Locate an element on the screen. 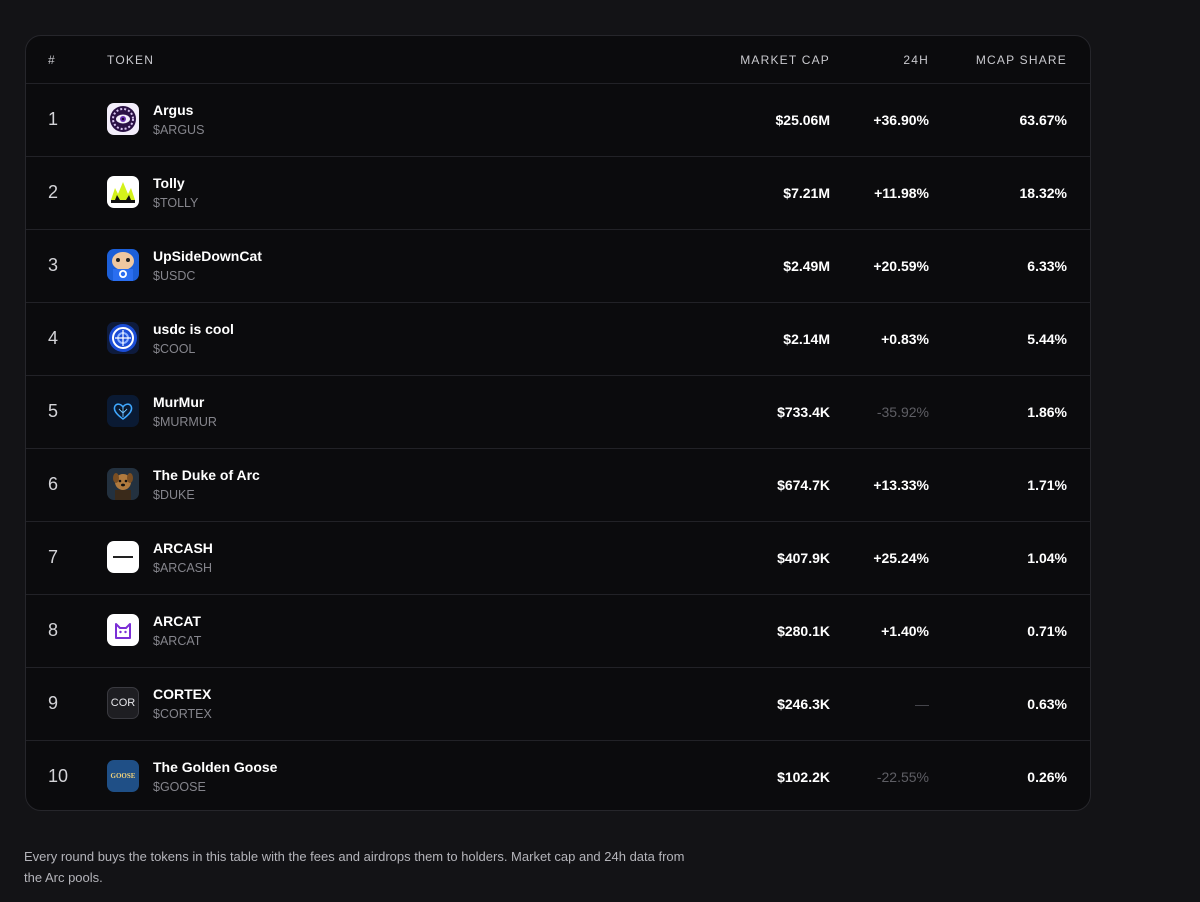 The width and height of the screenshot is (1200, 902). mcap-share-value: 0.71% is located at coordinates (1047, 631).